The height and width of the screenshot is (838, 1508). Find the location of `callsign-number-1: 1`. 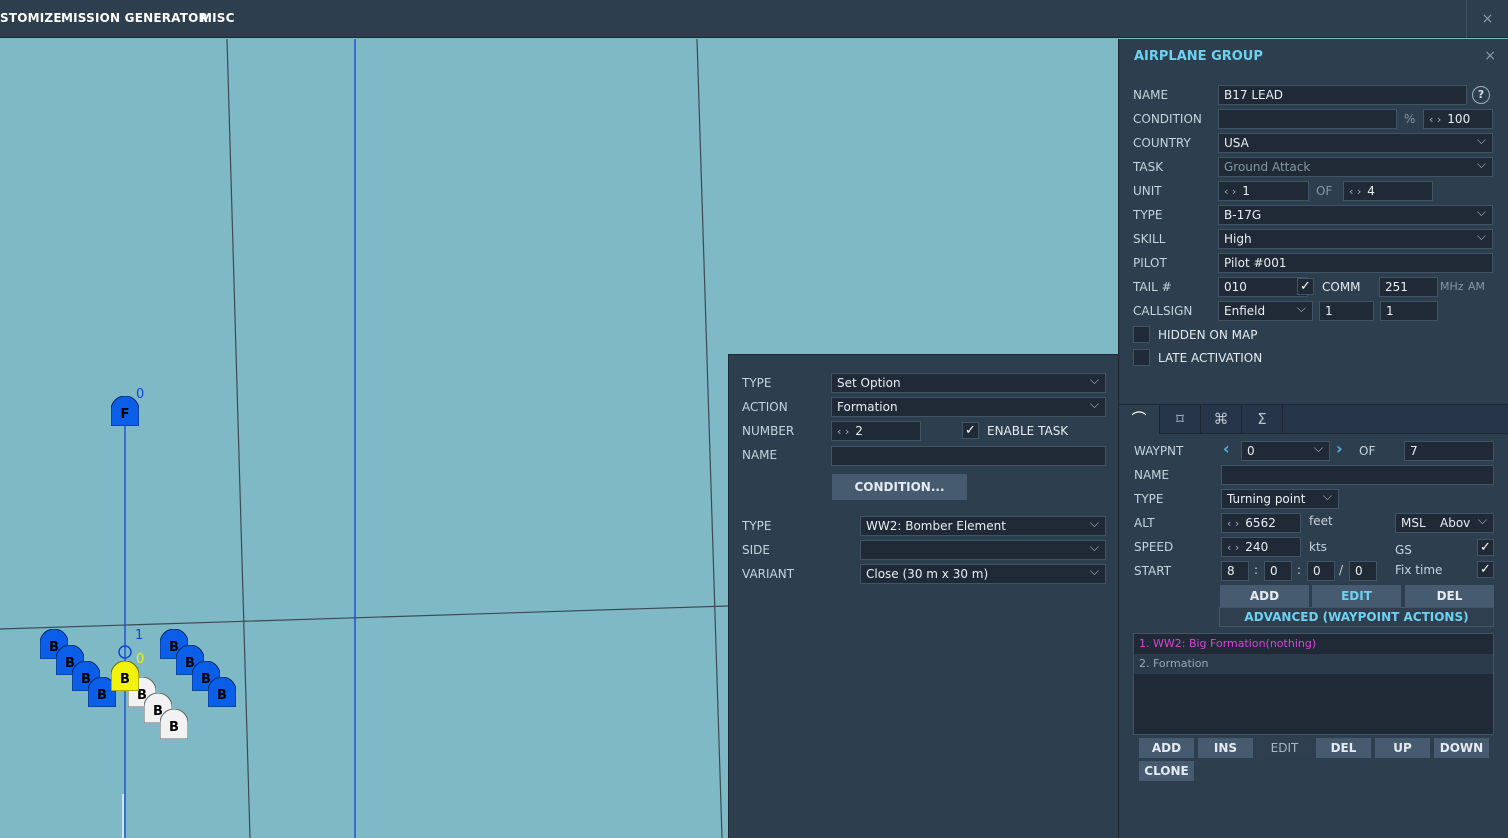

callsign-number-1: 1 is located at coordinates (1346, 311).